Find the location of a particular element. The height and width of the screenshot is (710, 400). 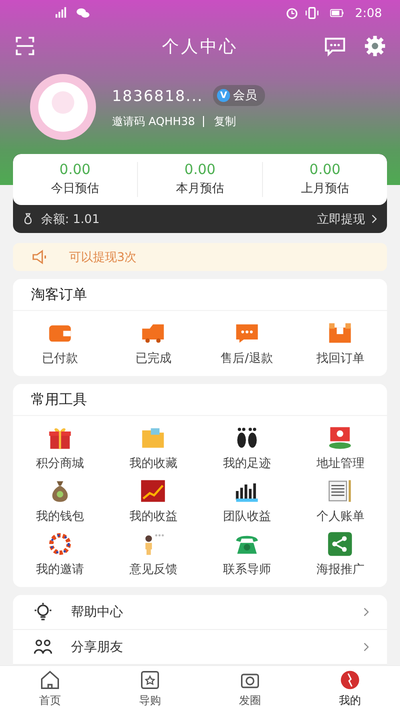

row-label: 帮助中心 is located at coordinates (97, 612).